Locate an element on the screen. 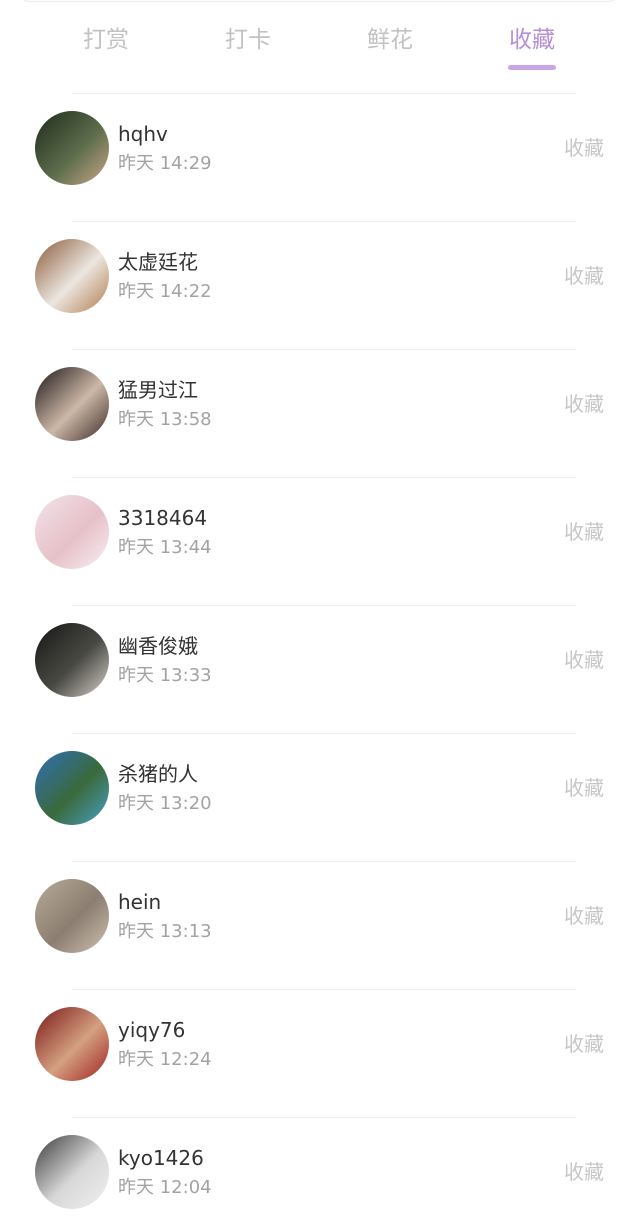  timestamp: 昨天 13:20 is located at coordinates (165, 803).